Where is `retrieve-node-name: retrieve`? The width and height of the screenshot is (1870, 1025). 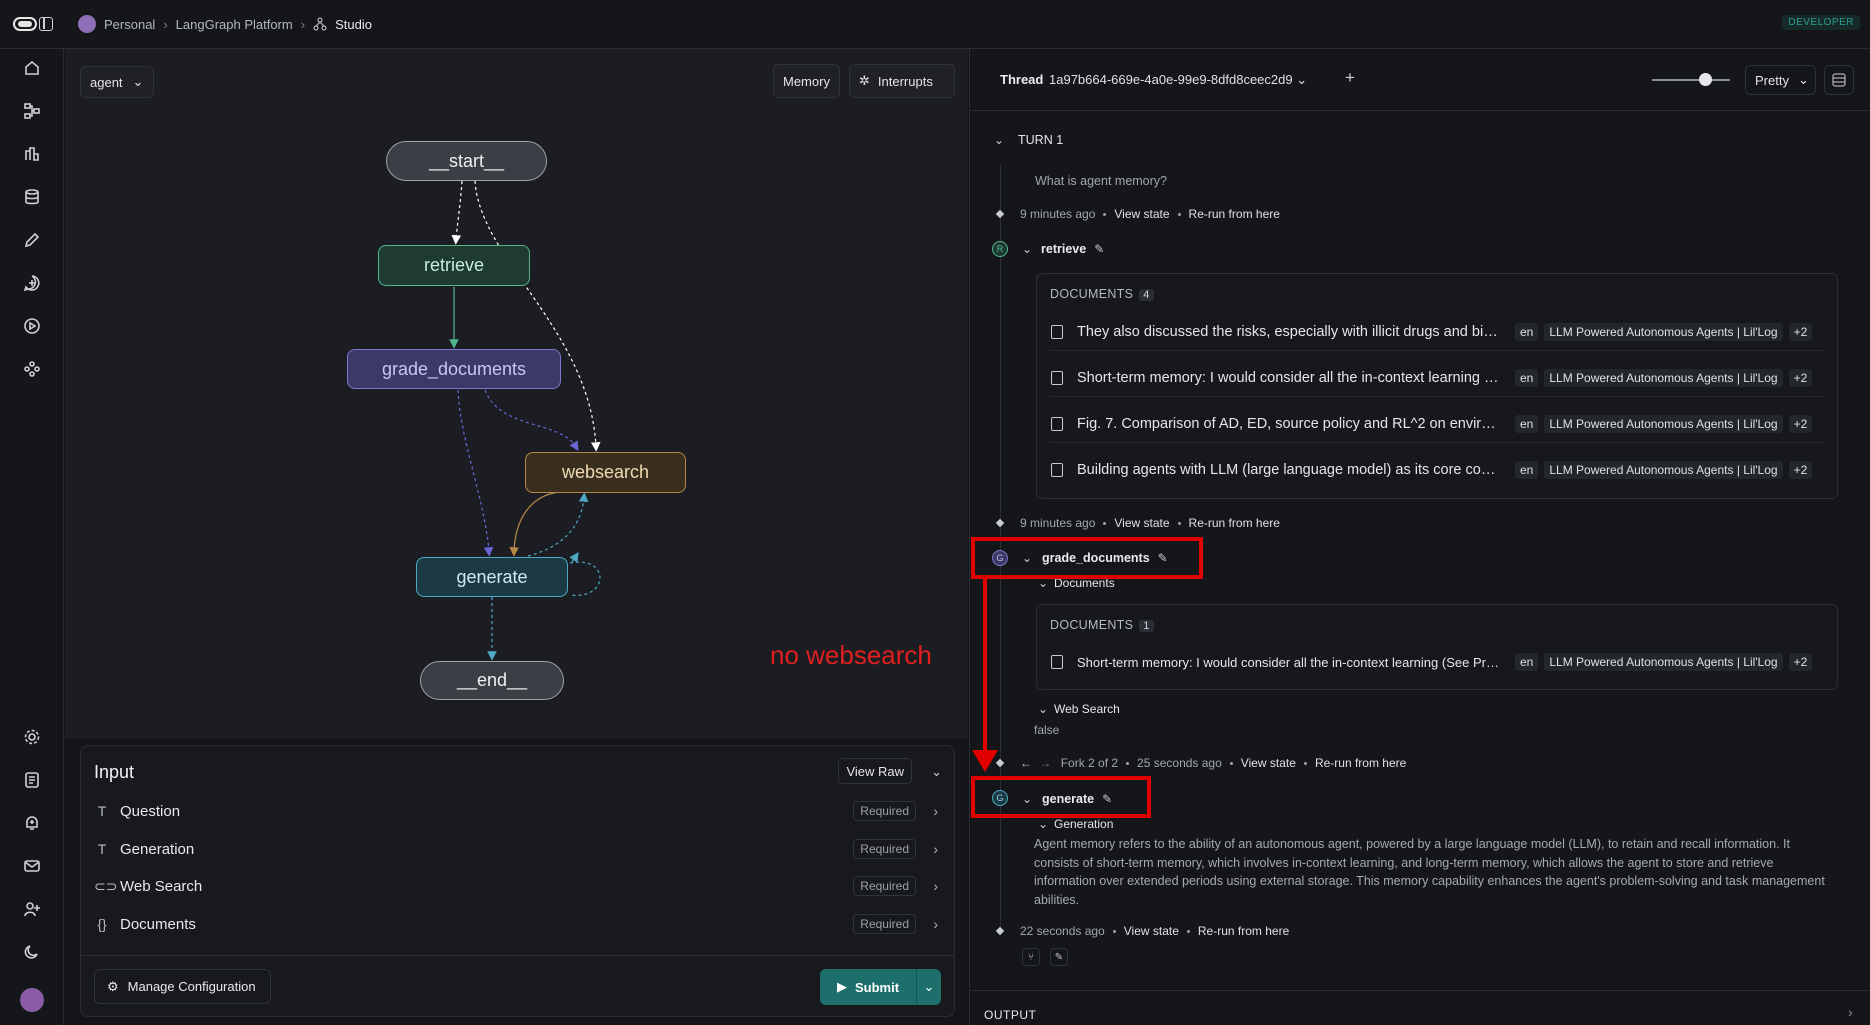
retrieve-node-name: retrieve is located at coordinates (1064, 249).